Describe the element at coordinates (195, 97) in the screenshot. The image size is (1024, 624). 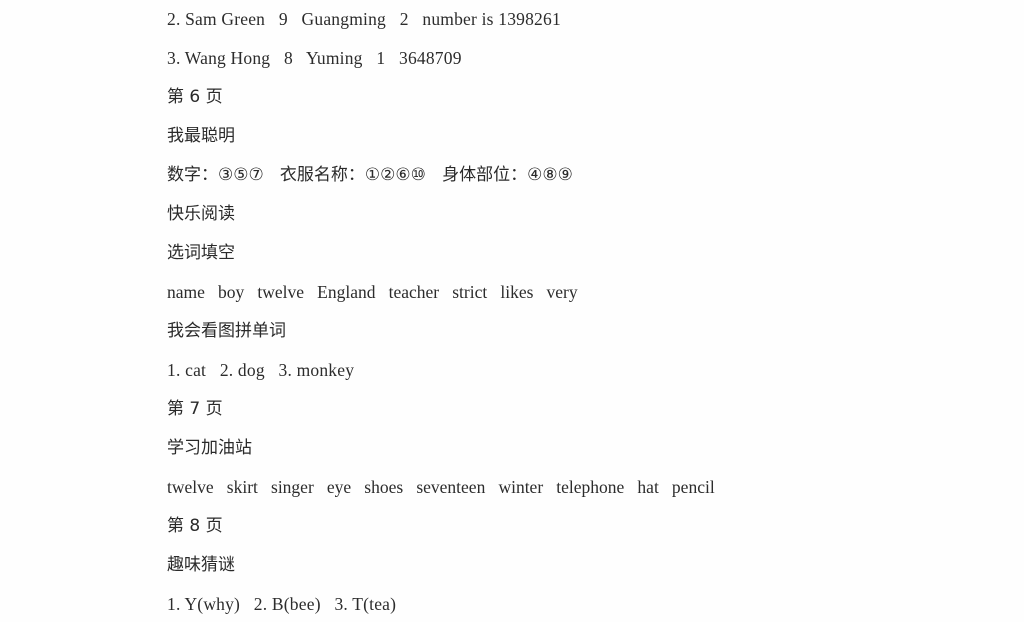
I see `page-heading-6: 第 6 页` at that location.